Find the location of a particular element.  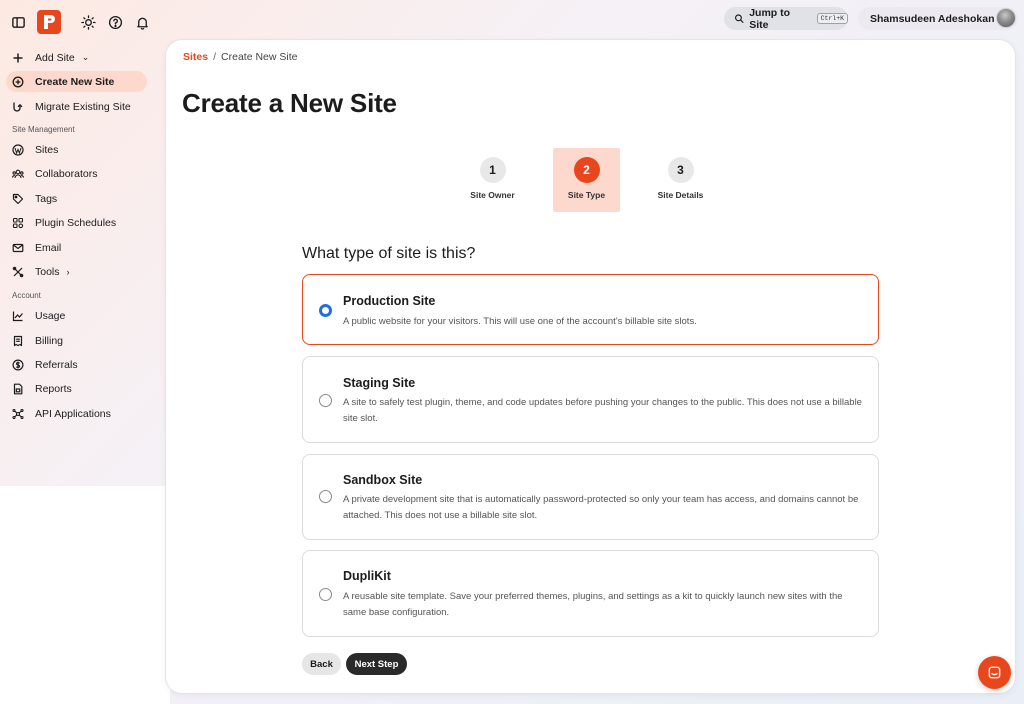

sidebar-item-label: Sites is located at coordinates (47, 149).